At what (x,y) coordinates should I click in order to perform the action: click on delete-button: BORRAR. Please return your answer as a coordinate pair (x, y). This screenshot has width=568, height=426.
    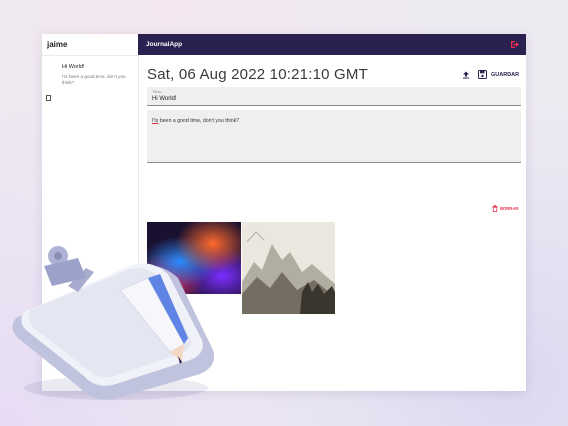
    Looking at the image, I should click on (505, 208).